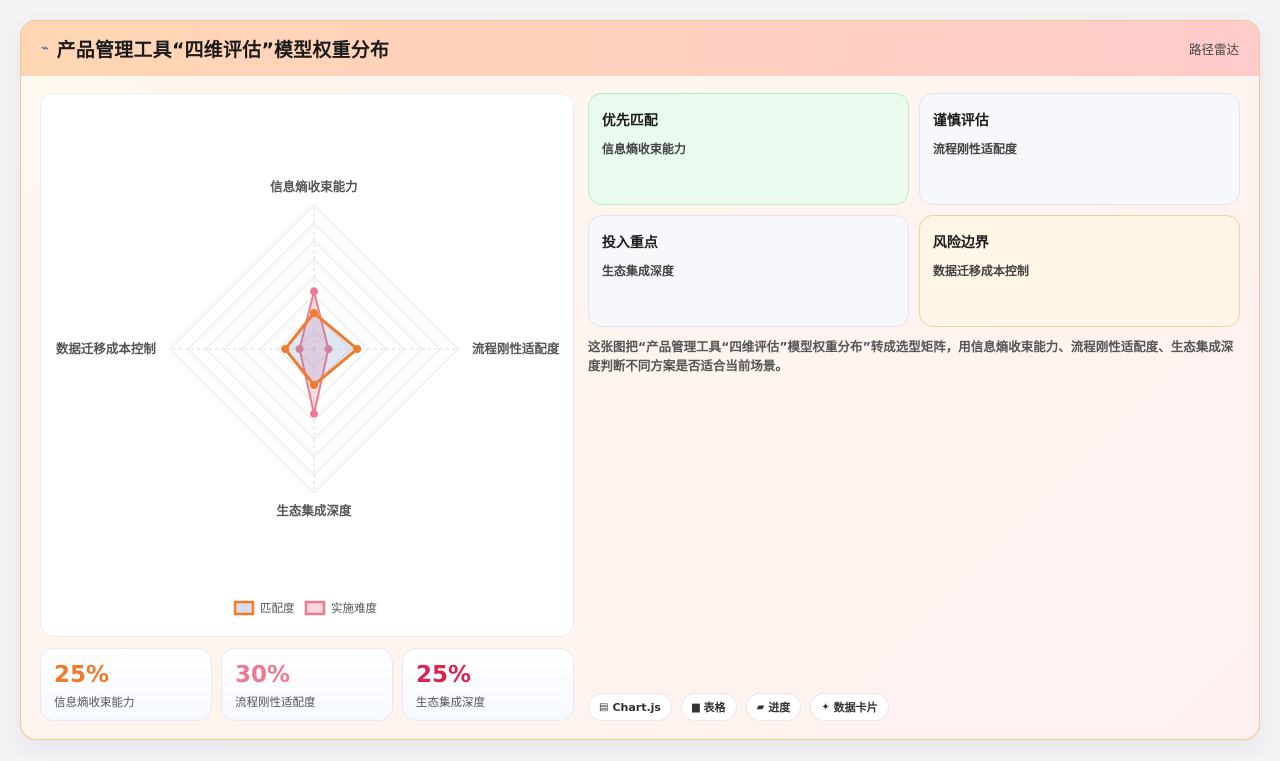 The image size is (1280, 761). What do you see at coordinates (314, 186) in the screenshot?
I see `axis-label: 信息熵收束能力` at bounding box center [314, 186].